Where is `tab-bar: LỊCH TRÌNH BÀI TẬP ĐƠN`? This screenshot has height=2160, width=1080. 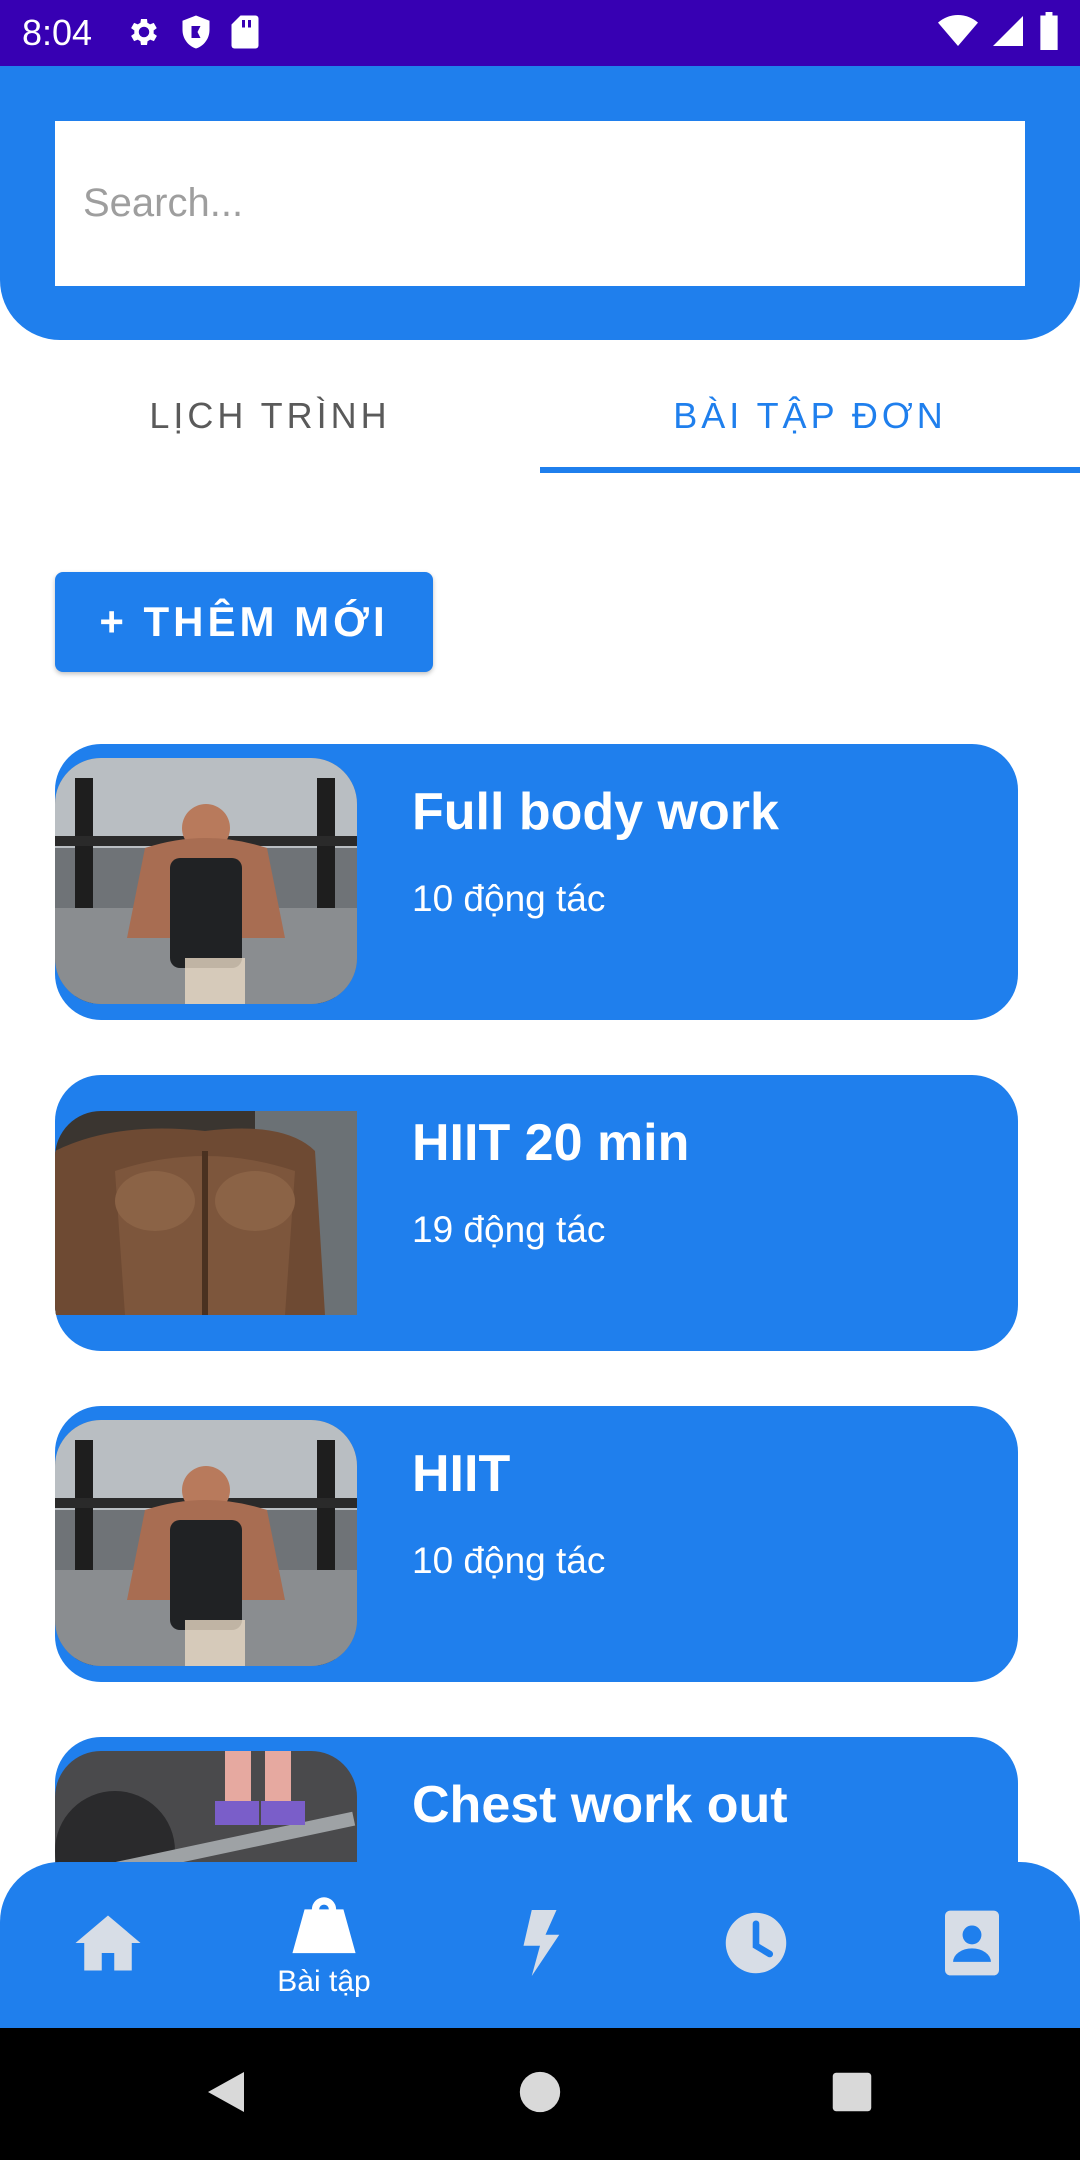 tab-bar: LỊCH TRÌNH BÀI TẬP ĐƠN is located at coordinates (540, 416).